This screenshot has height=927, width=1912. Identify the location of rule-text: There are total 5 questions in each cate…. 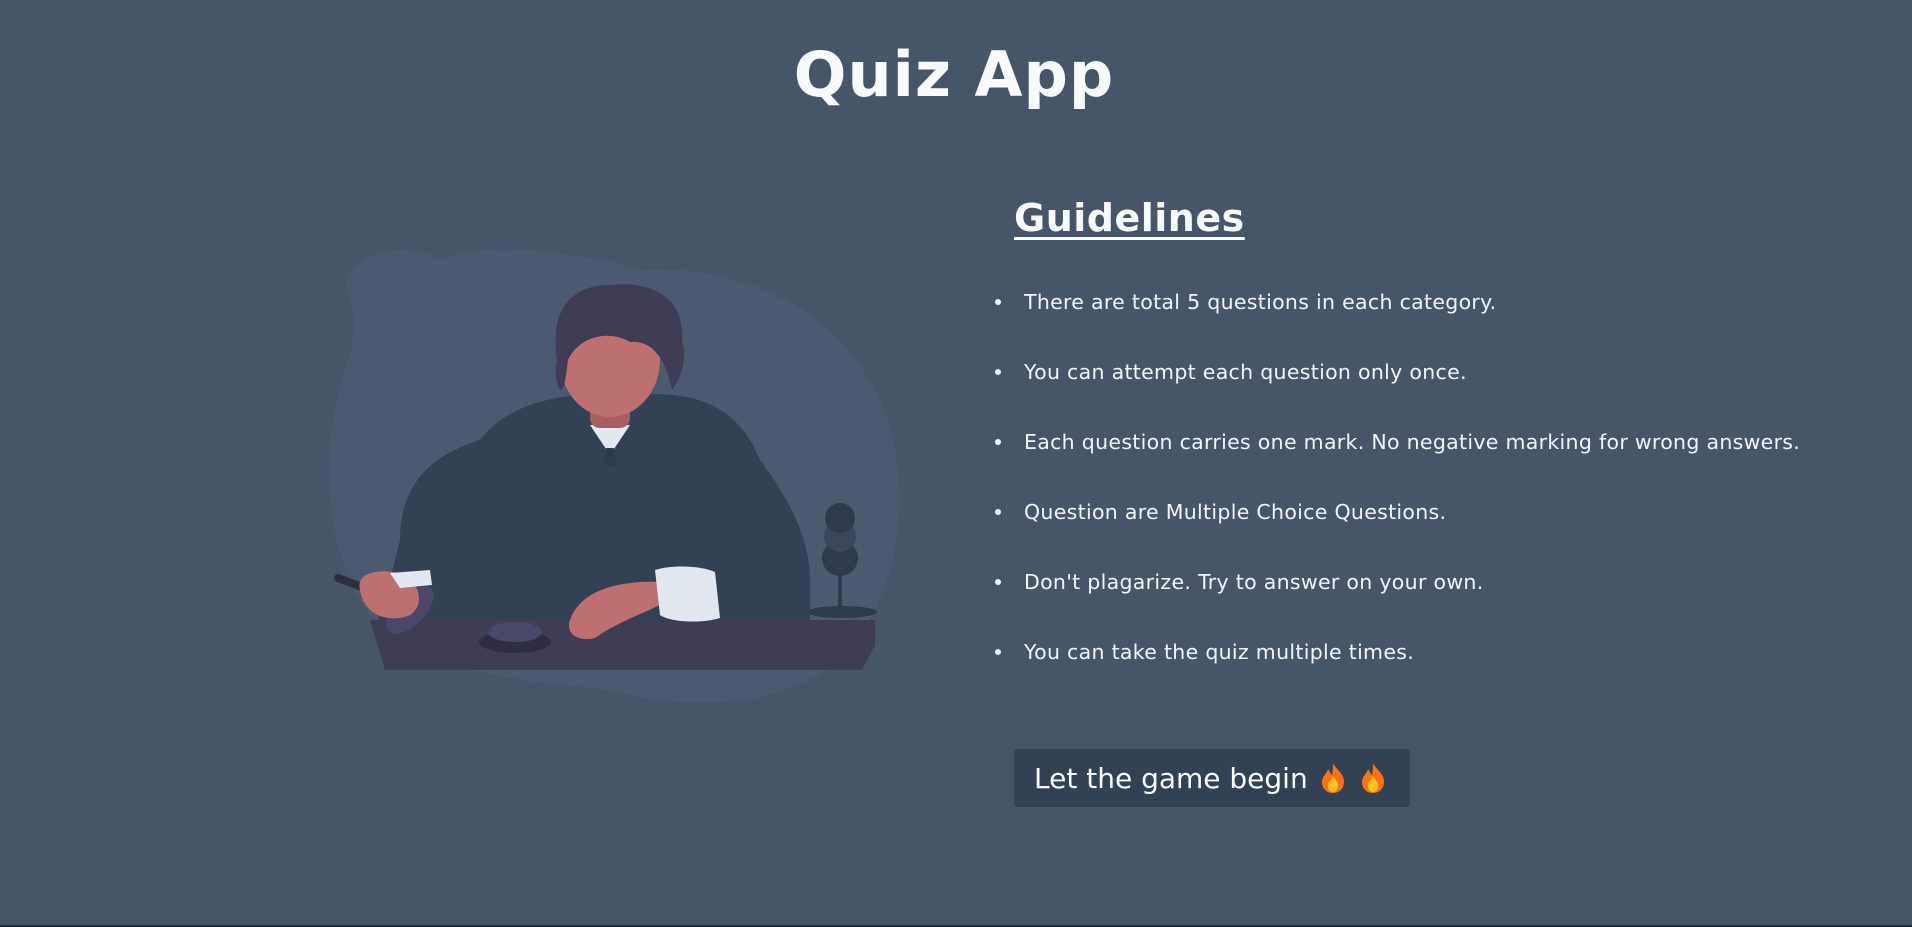
(1260, 302).